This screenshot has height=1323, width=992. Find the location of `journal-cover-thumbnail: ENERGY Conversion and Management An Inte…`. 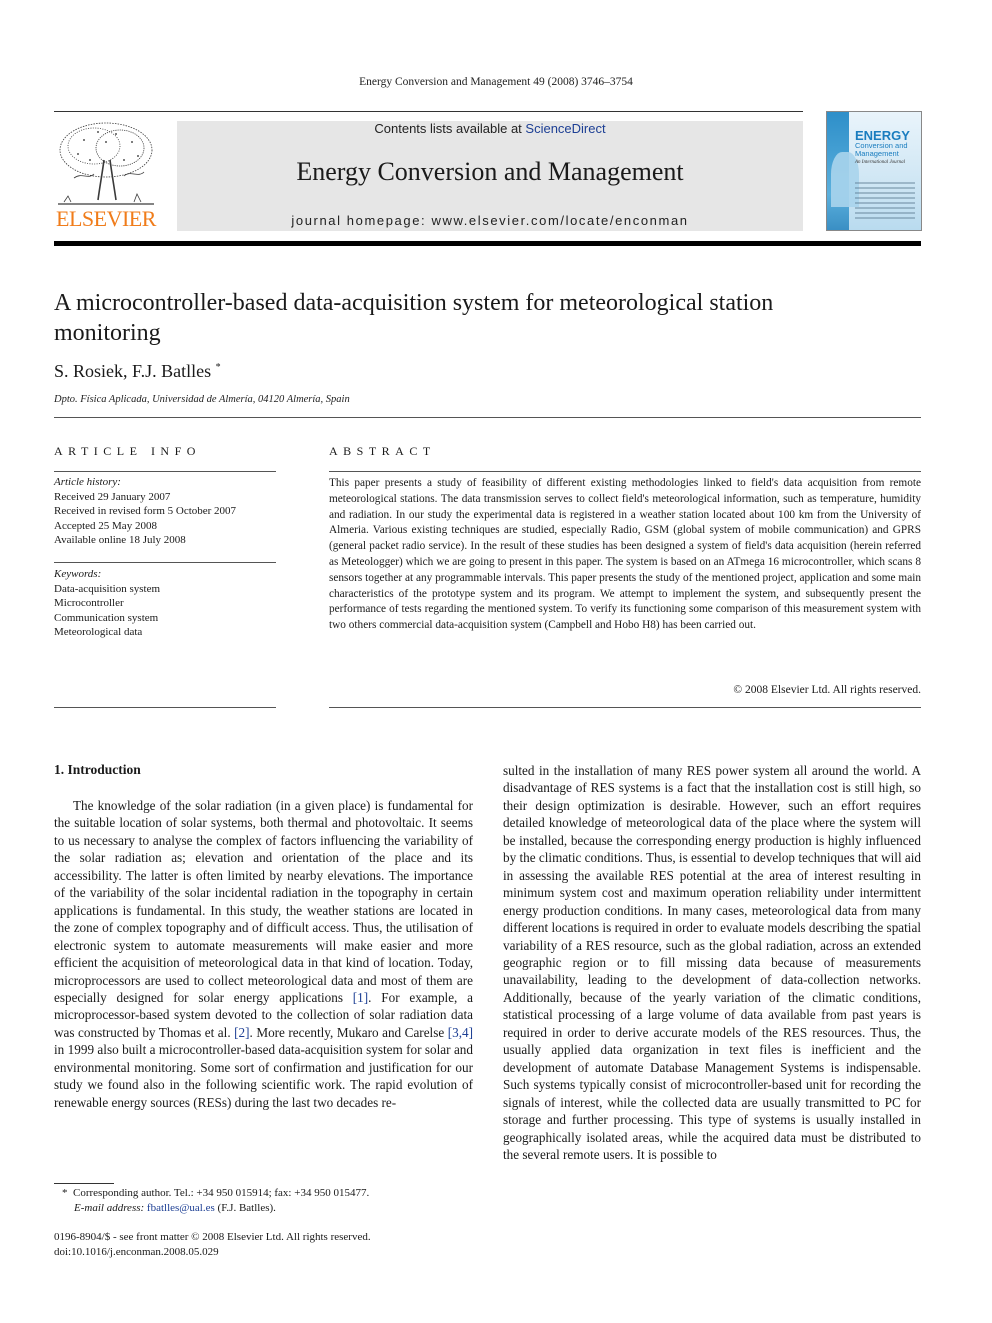

journal-cover-thumbnail: ENERGY Conversion and Management An Inte… is located at coordinates (874, 171).